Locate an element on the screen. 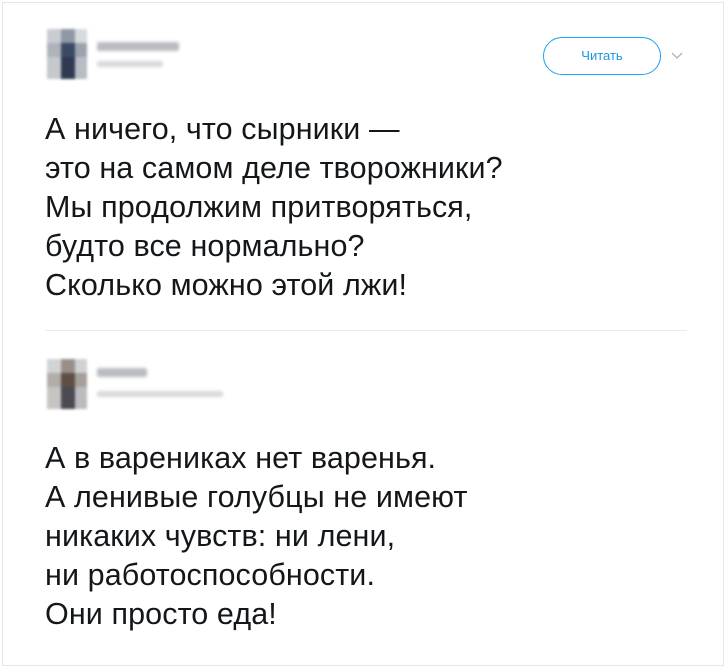 The width and height of the screenshot is (728, 670). chevron-down-icon is located at coordinates (677, 56).